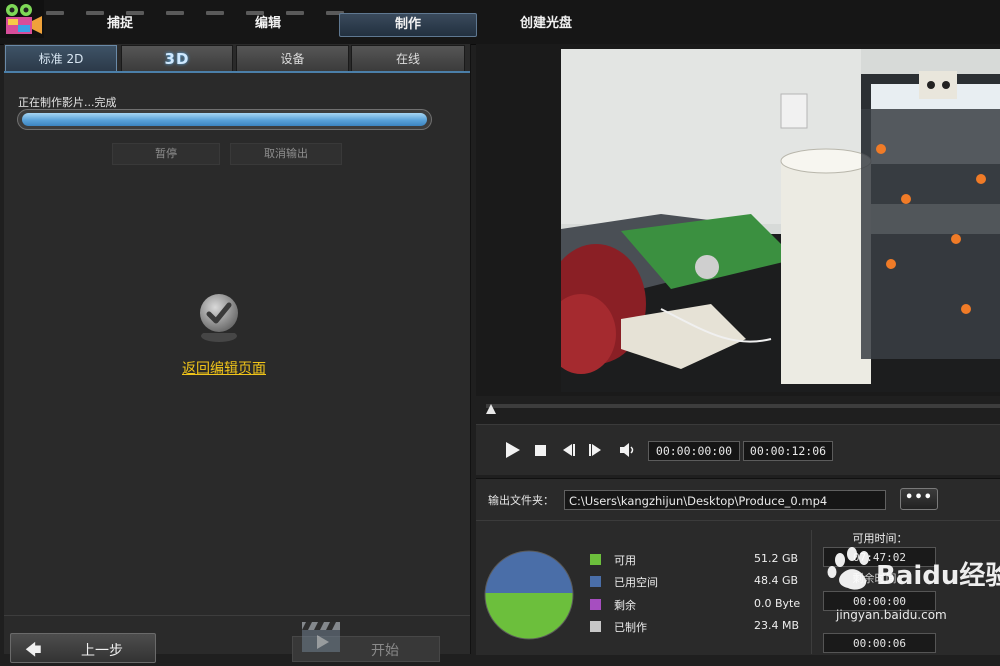  Describe the element at coordinates (694, 451) in the screenshot. I see `current-time-display: 00:00:00:00` at that location.